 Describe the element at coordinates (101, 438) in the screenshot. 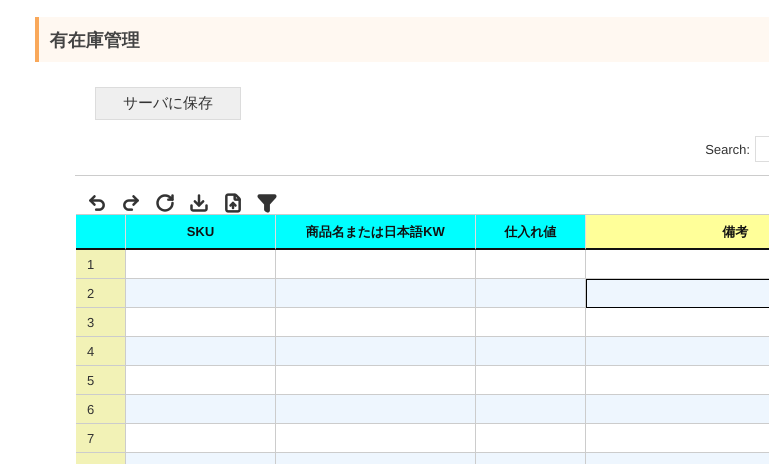

I see `row-number: 7` at that location.